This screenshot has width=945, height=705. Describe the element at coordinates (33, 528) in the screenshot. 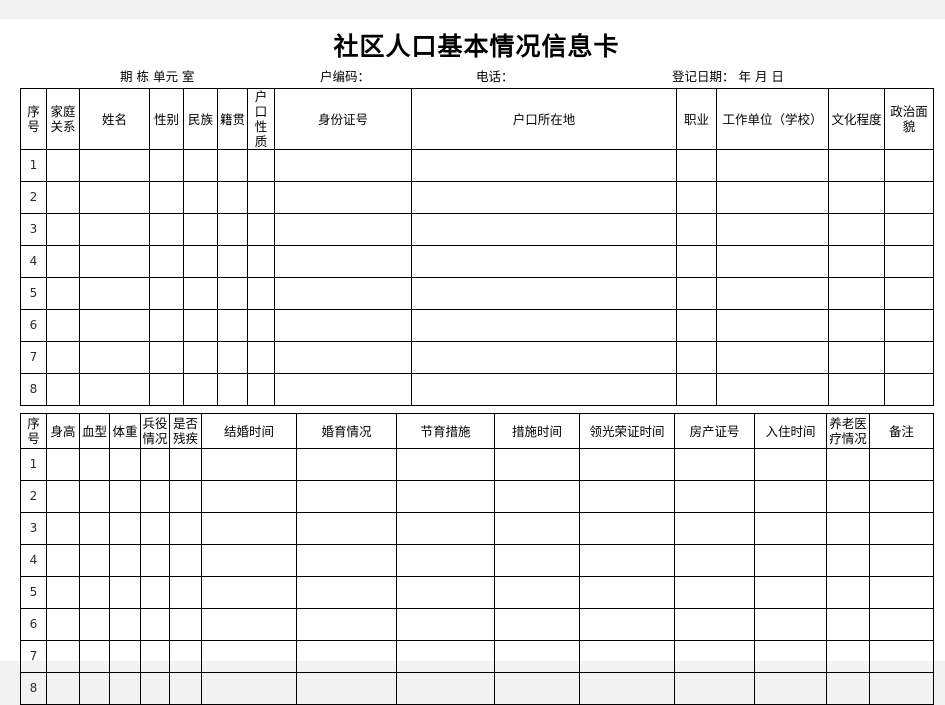

I see `cell-index: 3` at that location.